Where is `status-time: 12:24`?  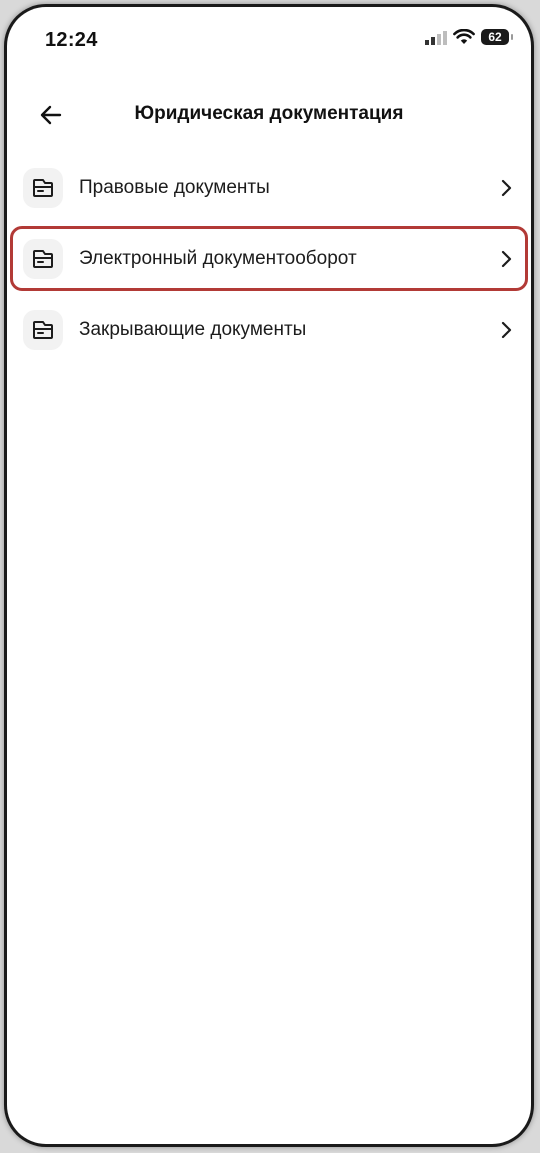
status-time: 12:24 is located at coordinates (71, 40).